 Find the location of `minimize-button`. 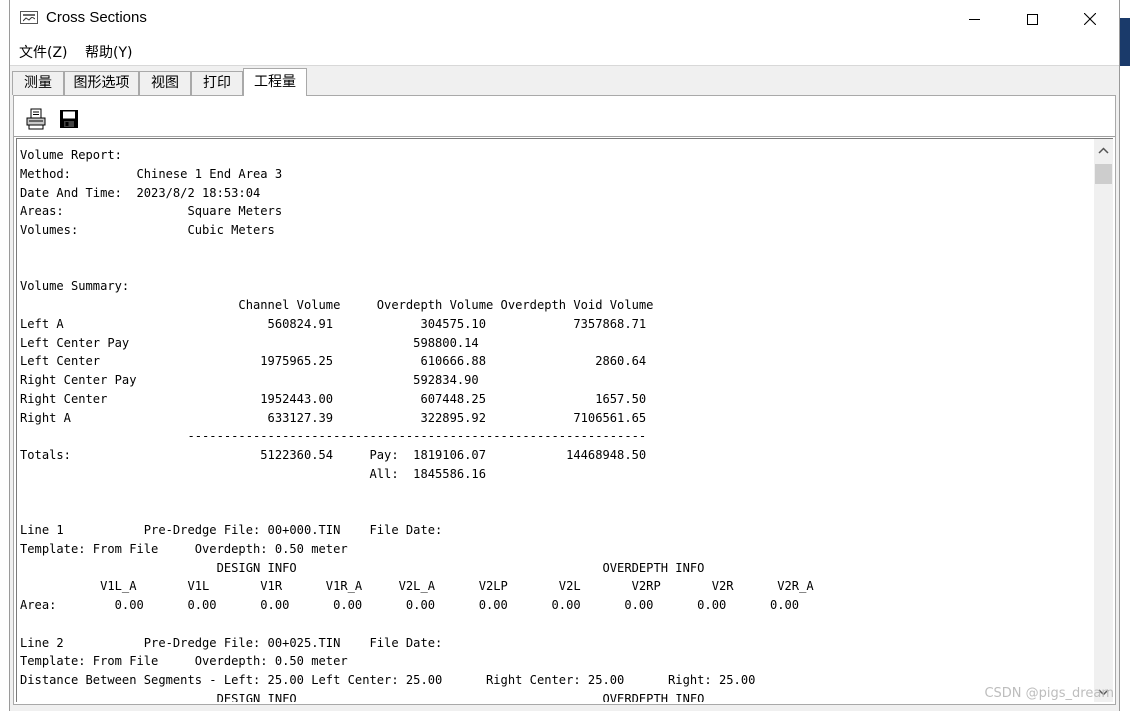

minimize-button is located at coordinates (974, 19).